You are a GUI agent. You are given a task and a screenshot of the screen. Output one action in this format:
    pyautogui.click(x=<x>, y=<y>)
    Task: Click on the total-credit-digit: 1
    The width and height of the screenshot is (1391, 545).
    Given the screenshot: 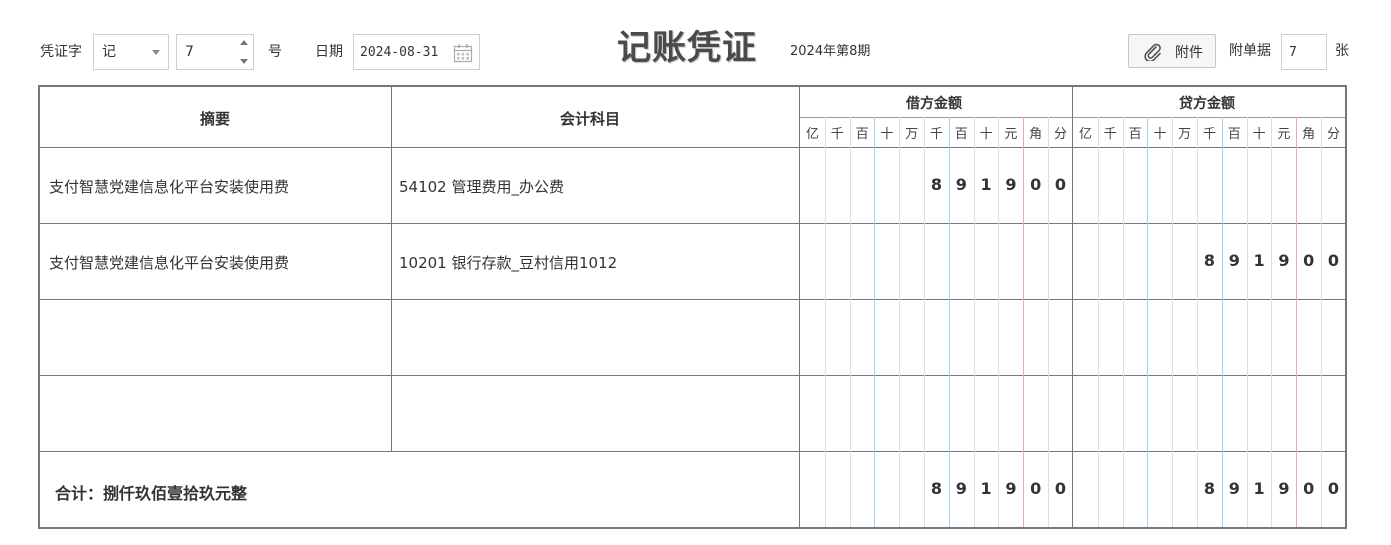 What is the action you would take?
    pyautogui.click(x=1259, y=488)
    